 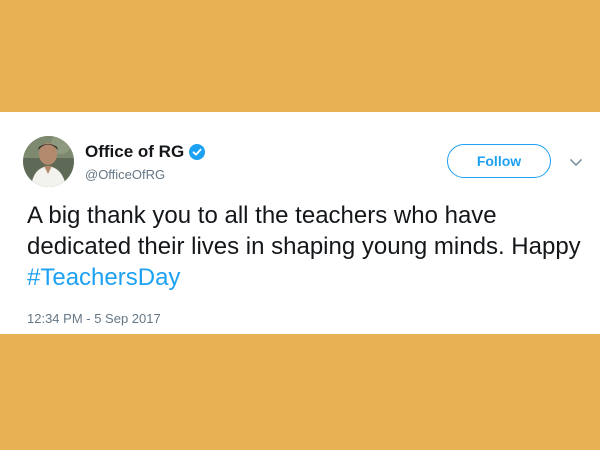 What do you see at coordinates (576, 160) in the screenshot?
I see `chevron-down-icon` at bounding box center [576, 160].